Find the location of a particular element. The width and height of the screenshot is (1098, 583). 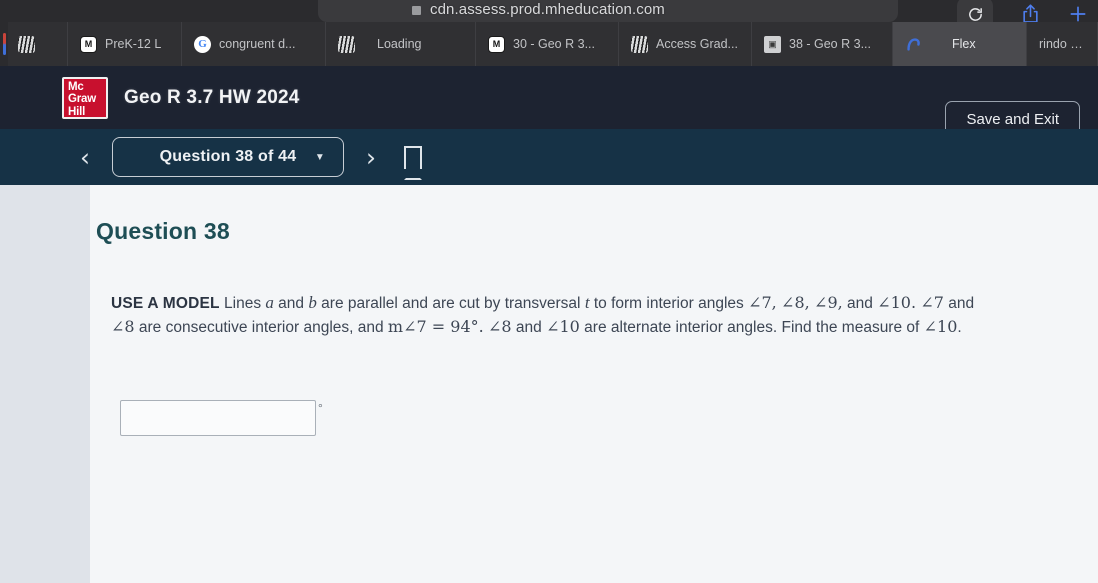

browser-tab-7: Flex is located at coordinates (960, 44).